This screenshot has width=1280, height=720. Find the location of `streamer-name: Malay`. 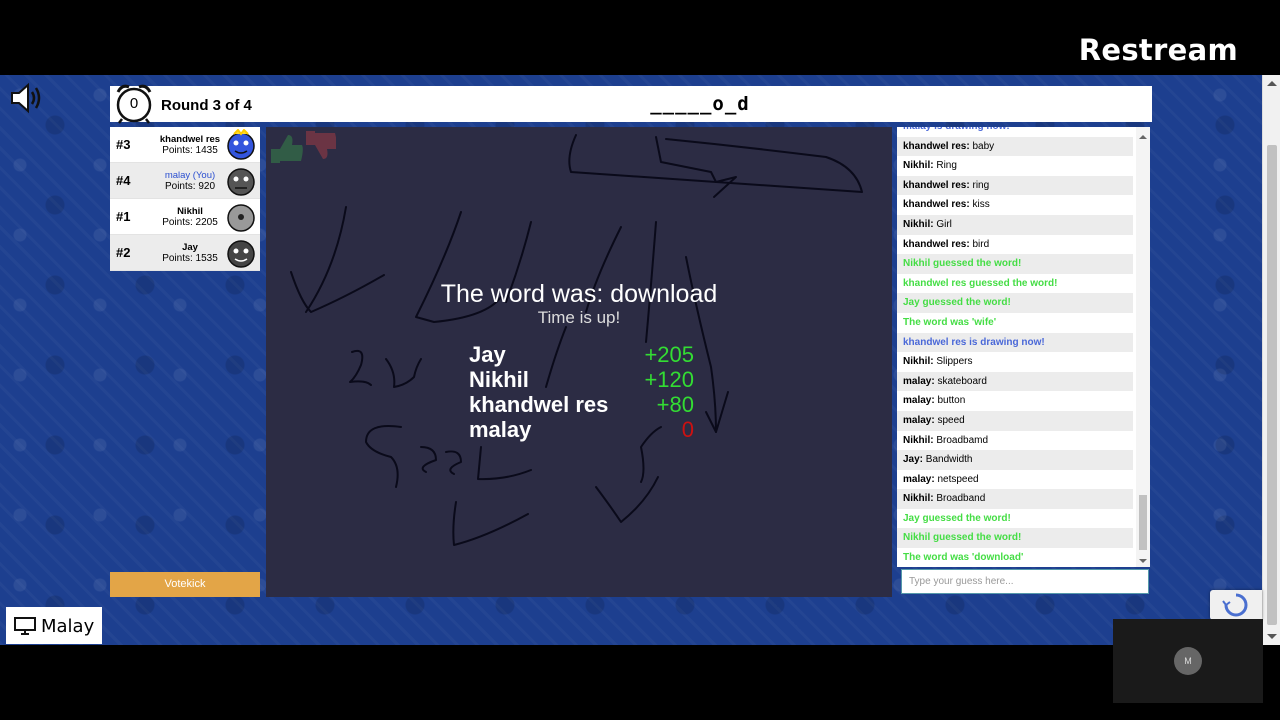

streamer-name: Malay is located at coordinates (68, 626).